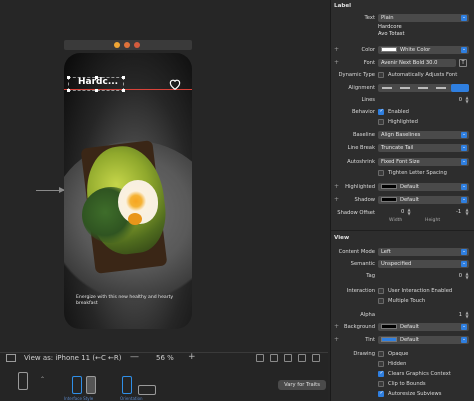 Image resolution: width=474 pixels, height=401 pixels. I want to click on text-type-select: Plain ⌄, so click(423, 18).